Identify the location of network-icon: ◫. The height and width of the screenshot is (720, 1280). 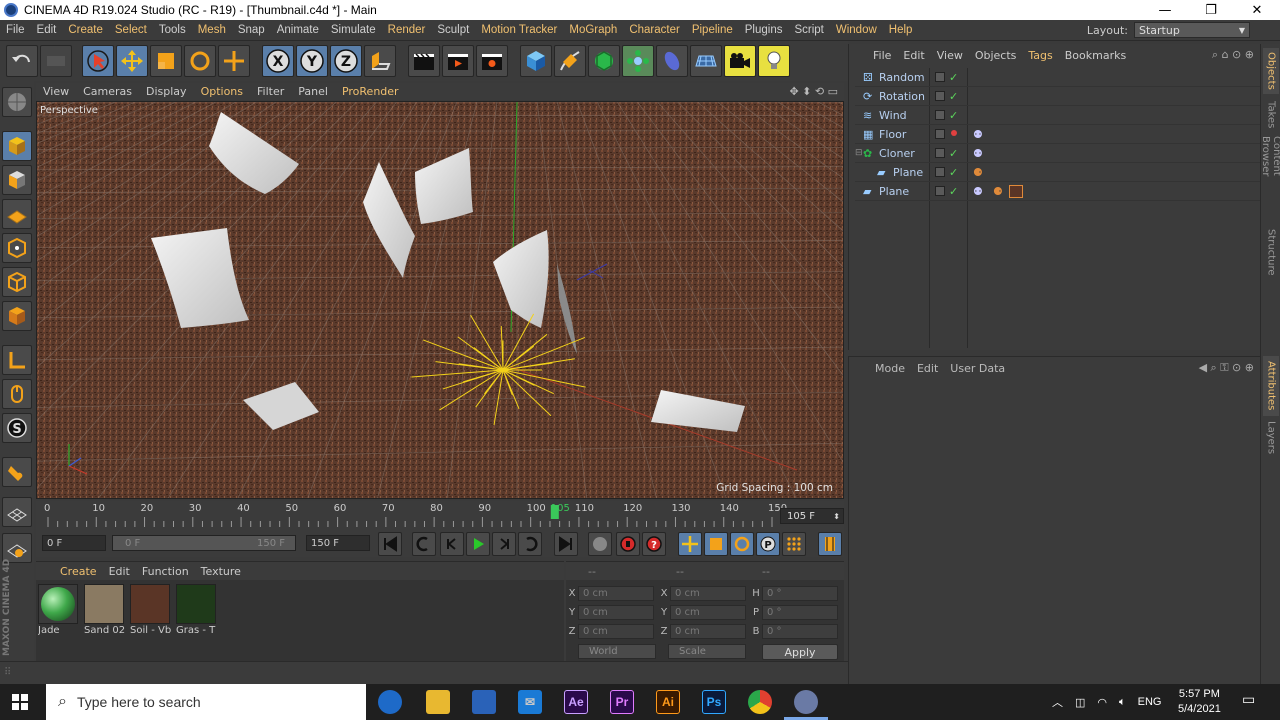
(1080, 702).